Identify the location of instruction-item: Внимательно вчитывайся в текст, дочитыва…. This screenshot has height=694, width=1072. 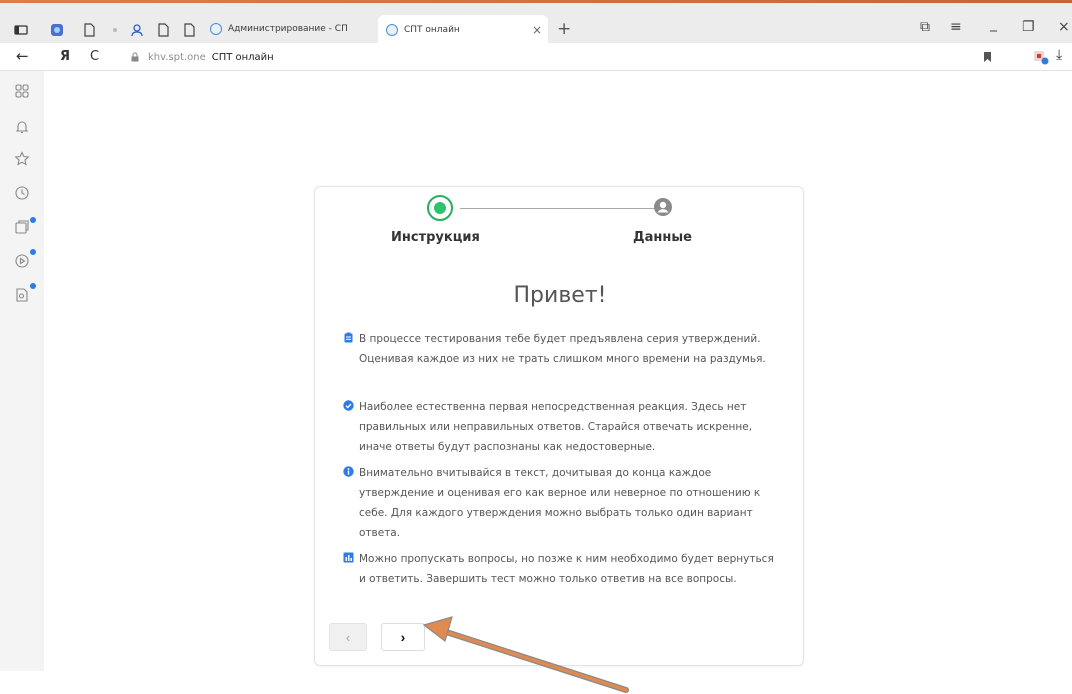
(563, 503).